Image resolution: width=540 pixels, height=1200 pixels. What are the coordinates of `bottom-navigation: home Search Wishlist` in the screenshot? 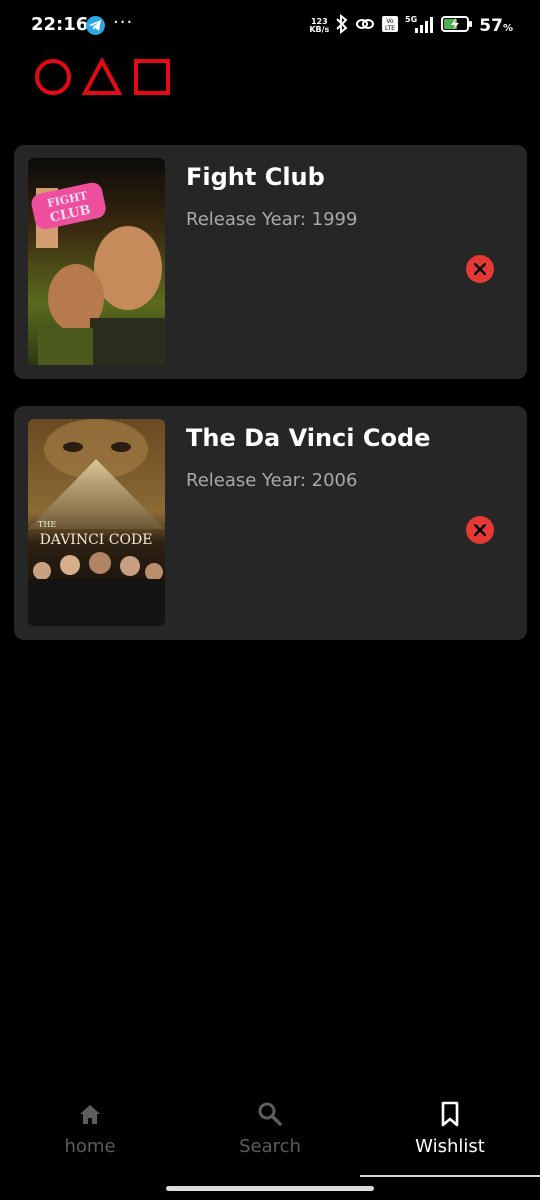 It's located at (270, 1135).